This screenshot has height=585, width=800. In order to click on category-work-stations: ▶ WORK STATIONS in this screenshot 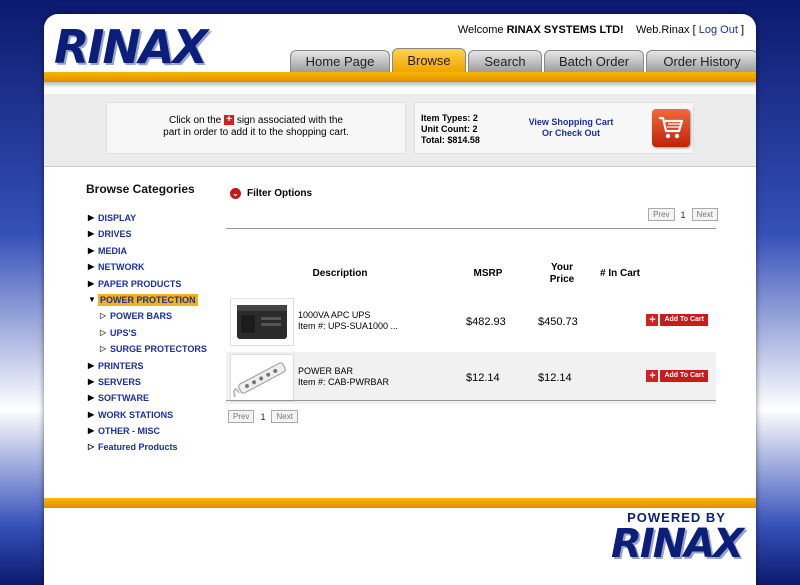, I will do `click(161, 415)`.